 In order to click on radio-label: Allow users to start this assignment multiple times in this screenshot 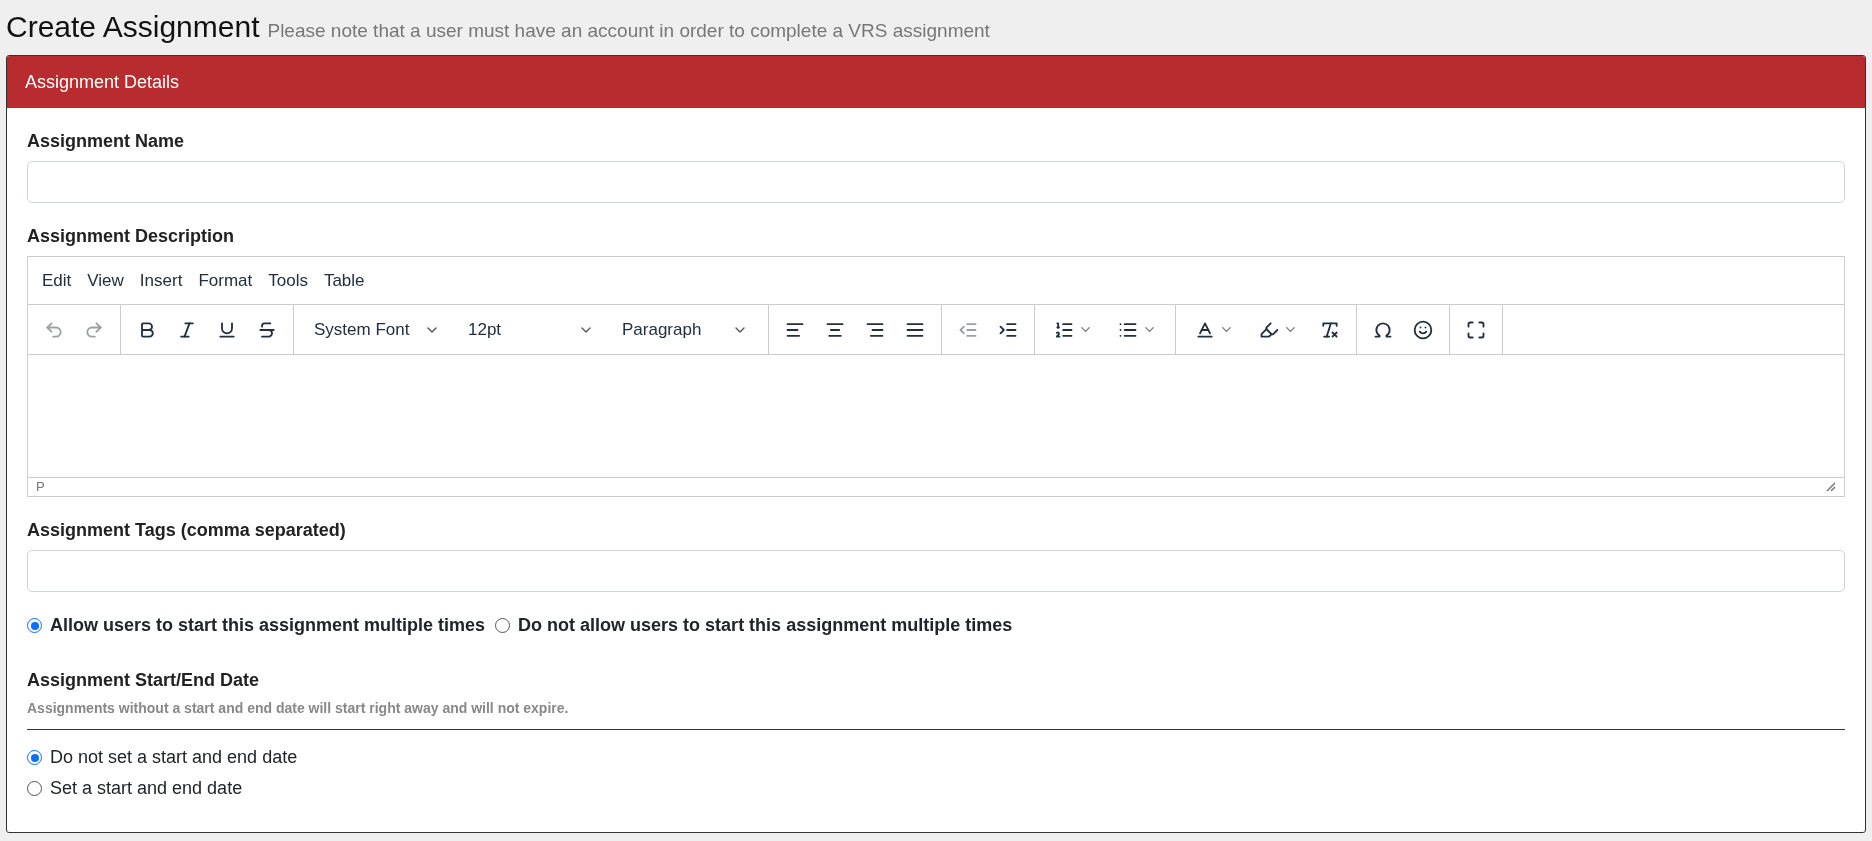, I will do `click(268, 625)`.